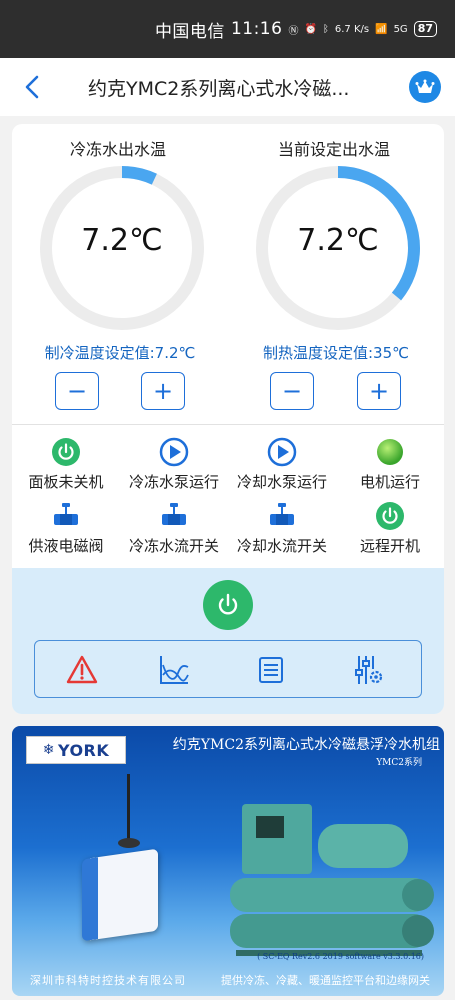  I want to click on york-logo: ❄ YORK, so click(76, 750).